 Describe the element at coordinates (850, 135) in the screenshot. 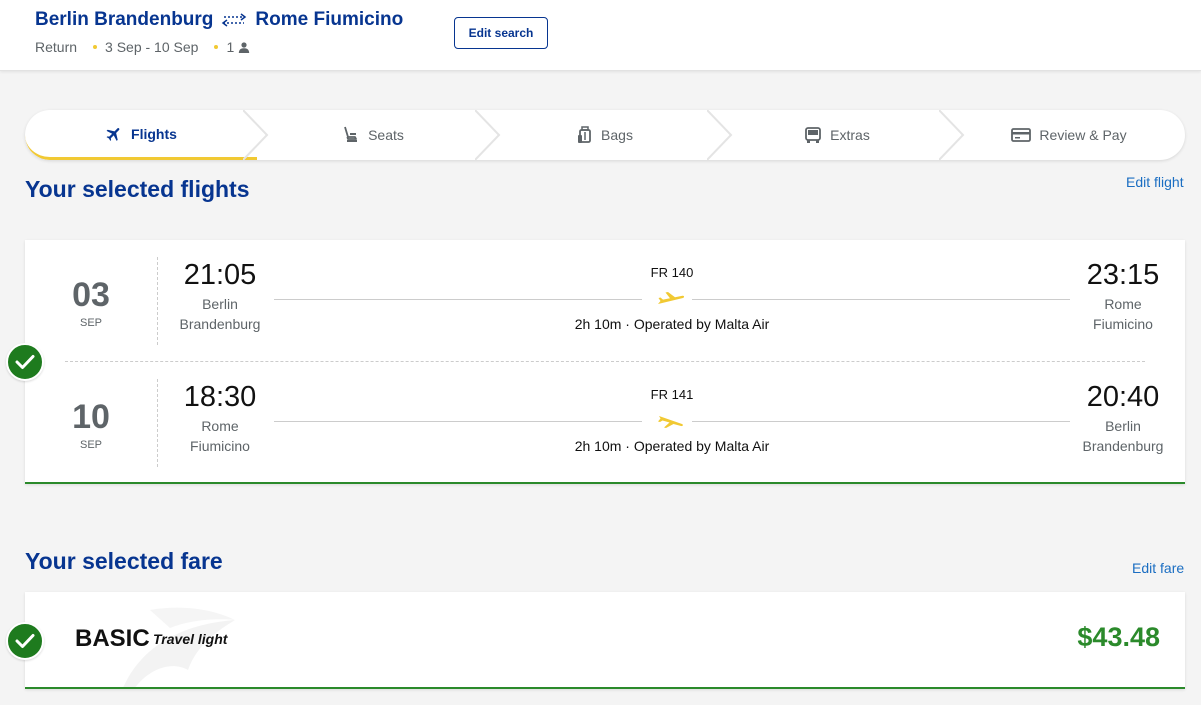

I see `step-label: Extras` at that location.